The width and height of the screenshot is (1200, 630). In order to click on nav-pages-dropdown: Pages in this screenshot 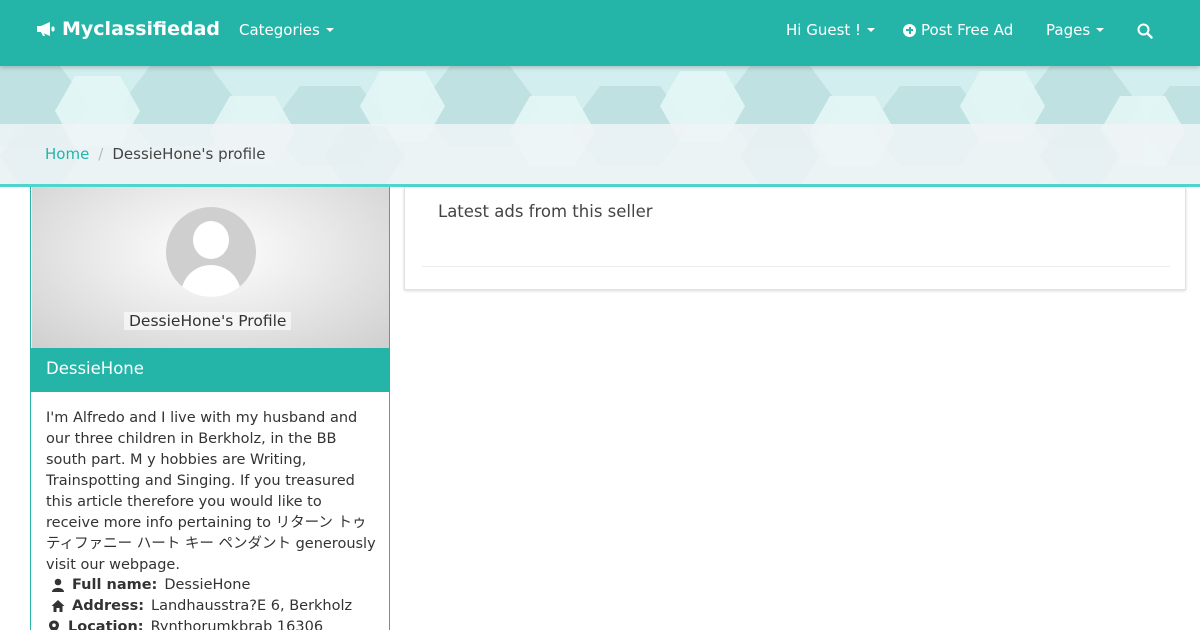, I will do `click(1075, 30)`.